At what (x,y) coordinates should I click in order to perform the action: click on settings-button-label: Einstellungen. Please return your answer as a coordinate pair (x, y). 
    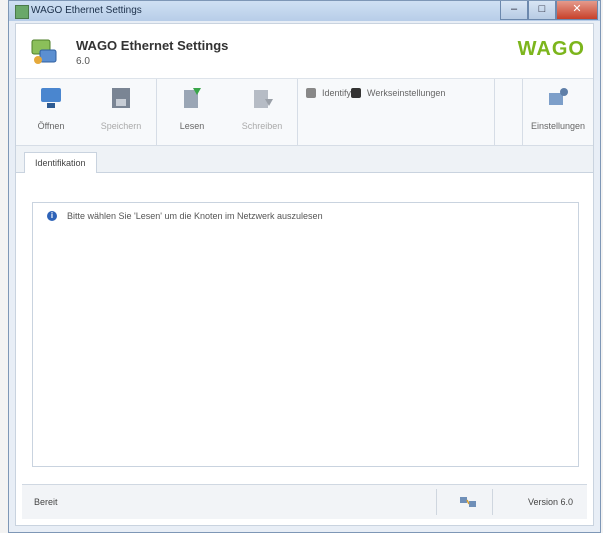
    Looking at the image, I should click on (558, 126).